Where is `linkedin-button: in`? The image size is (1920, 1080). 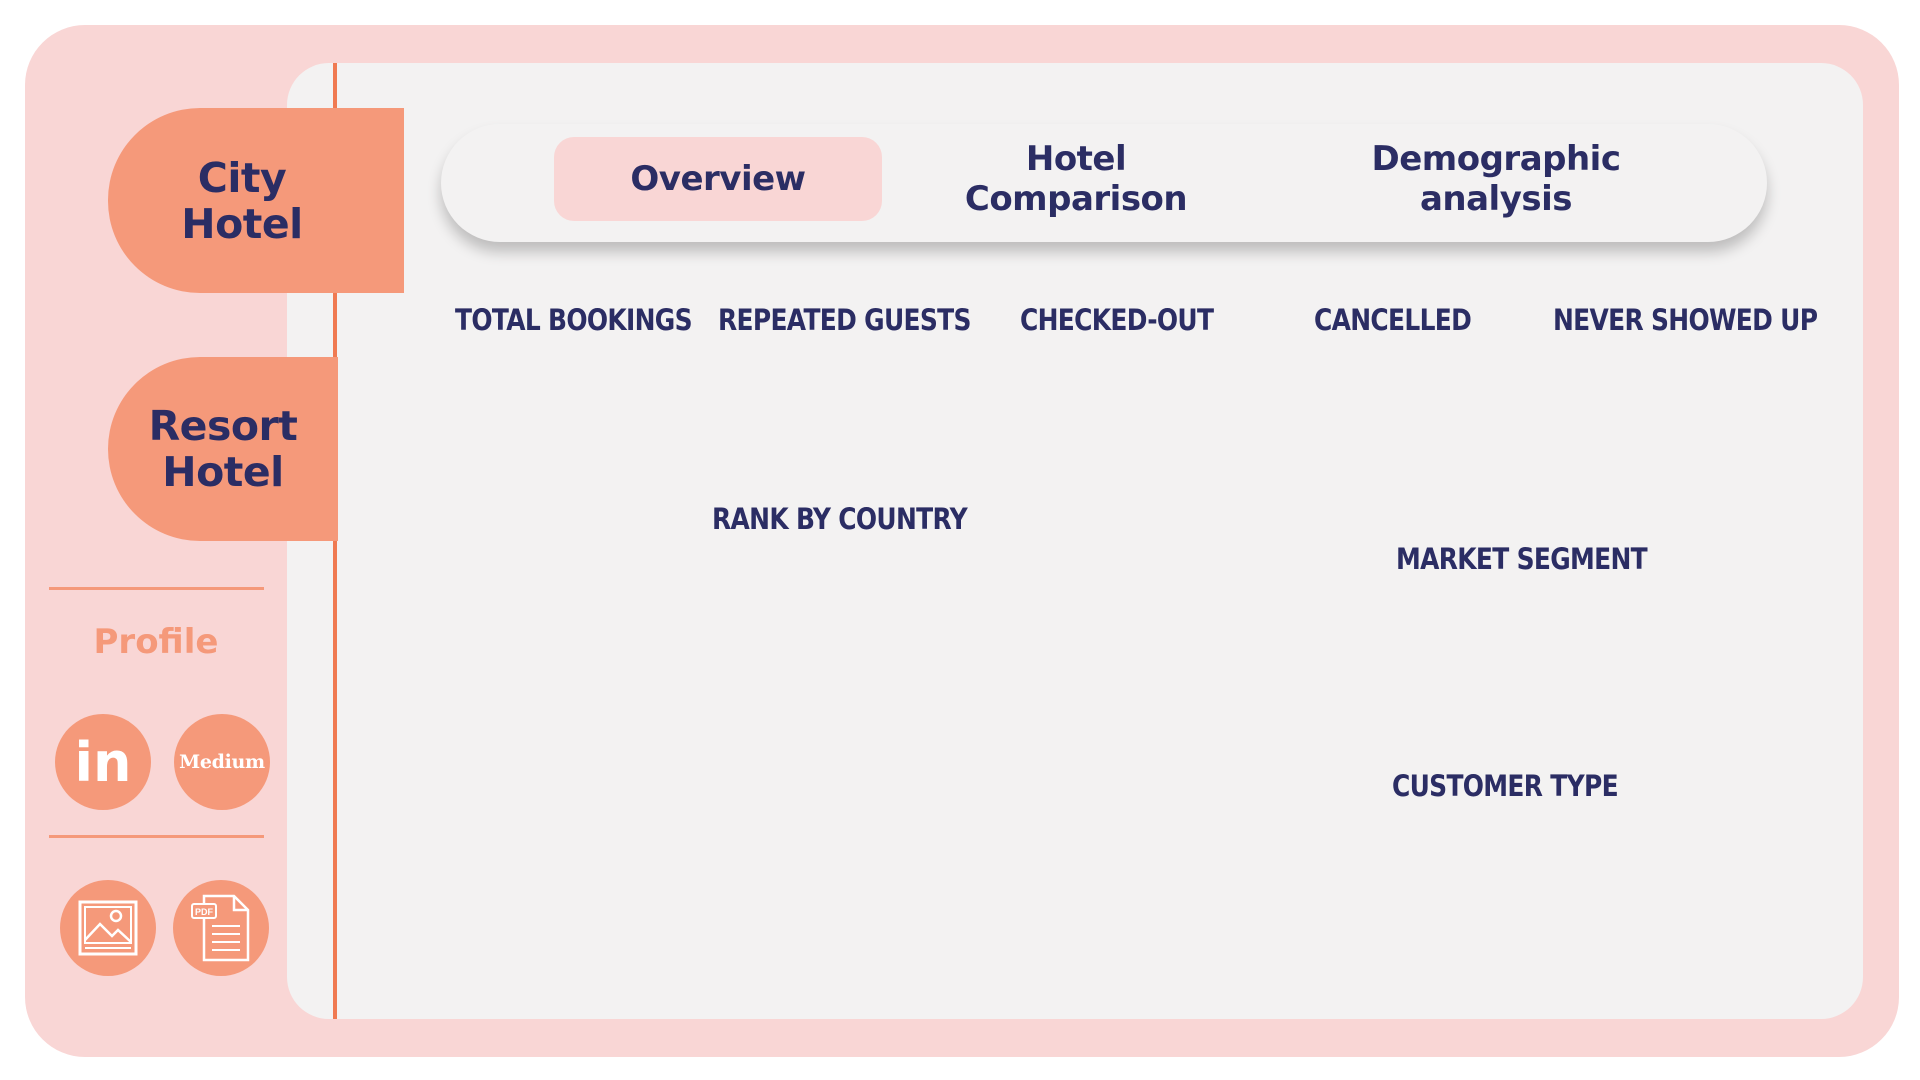
linkedin-button: in is located at coordinates (103, 762).